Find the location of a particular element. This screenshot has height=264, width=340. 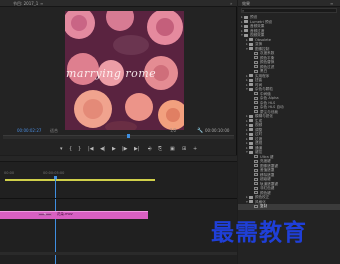

wrench-icon: 🔧 is located at coordinates (200, 131).